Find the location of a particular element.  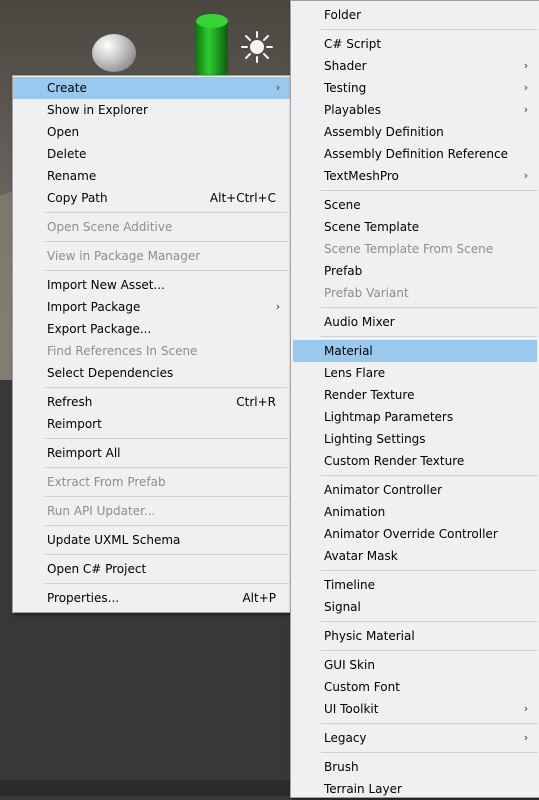

menu-item-animation: Animation is located at coordinates (415, 512).